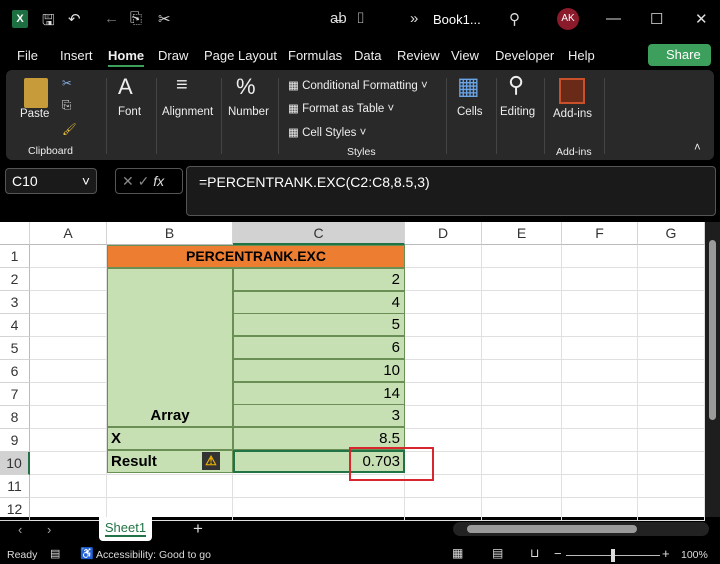 This screenshot has height=564, width=720. What do you see at coordinates (358, 85) in the screenshot?
I see `conditional-formatting-button: ▦ Conditional Formatting ˅` at bounding box center [358, 85].